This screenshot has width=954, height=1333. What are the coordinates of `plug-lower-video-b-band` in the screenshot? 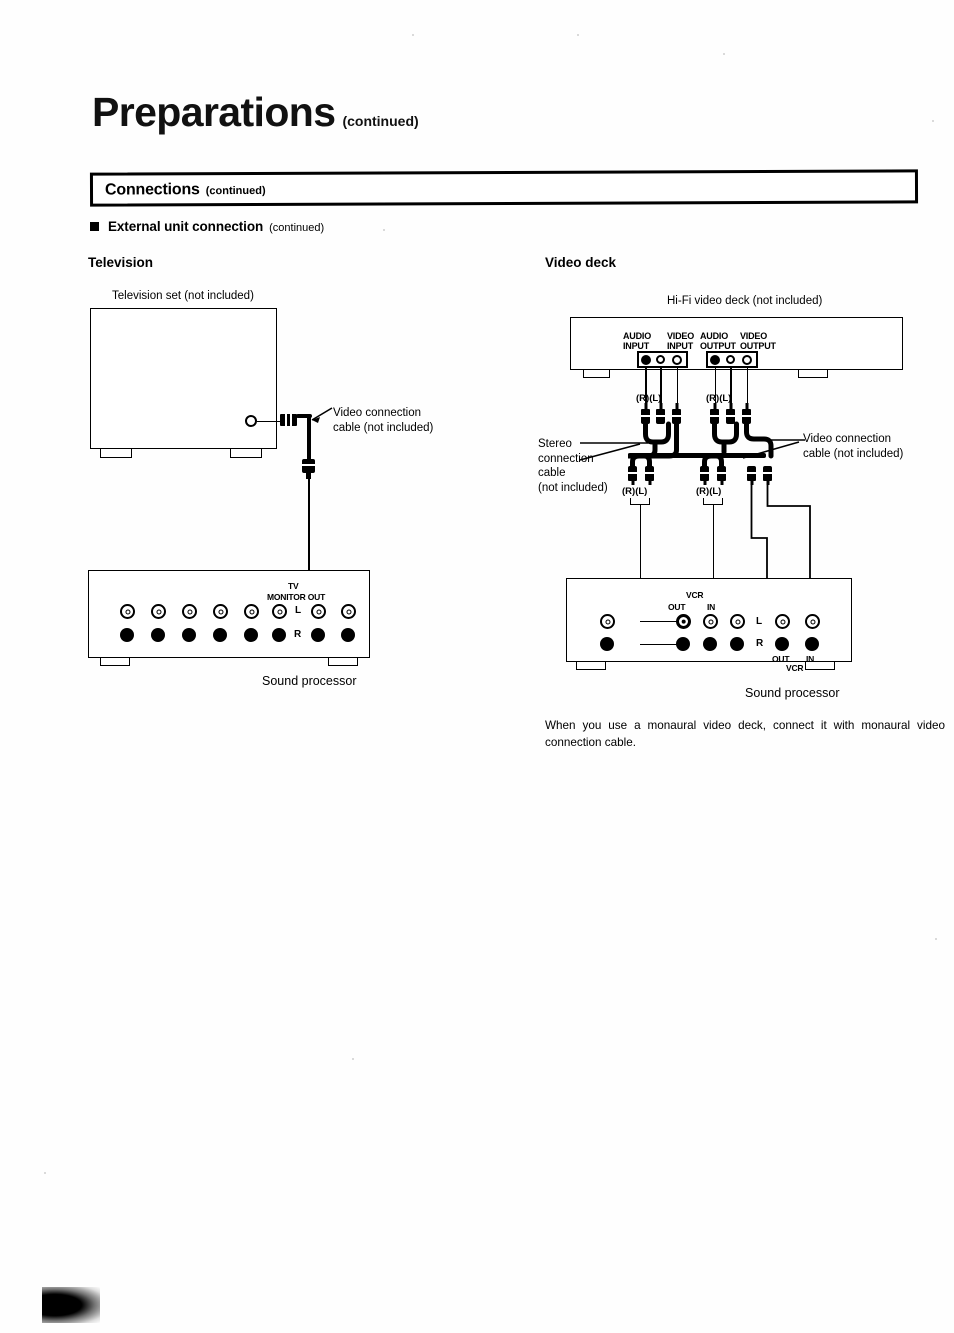 It's located at (767, 473).